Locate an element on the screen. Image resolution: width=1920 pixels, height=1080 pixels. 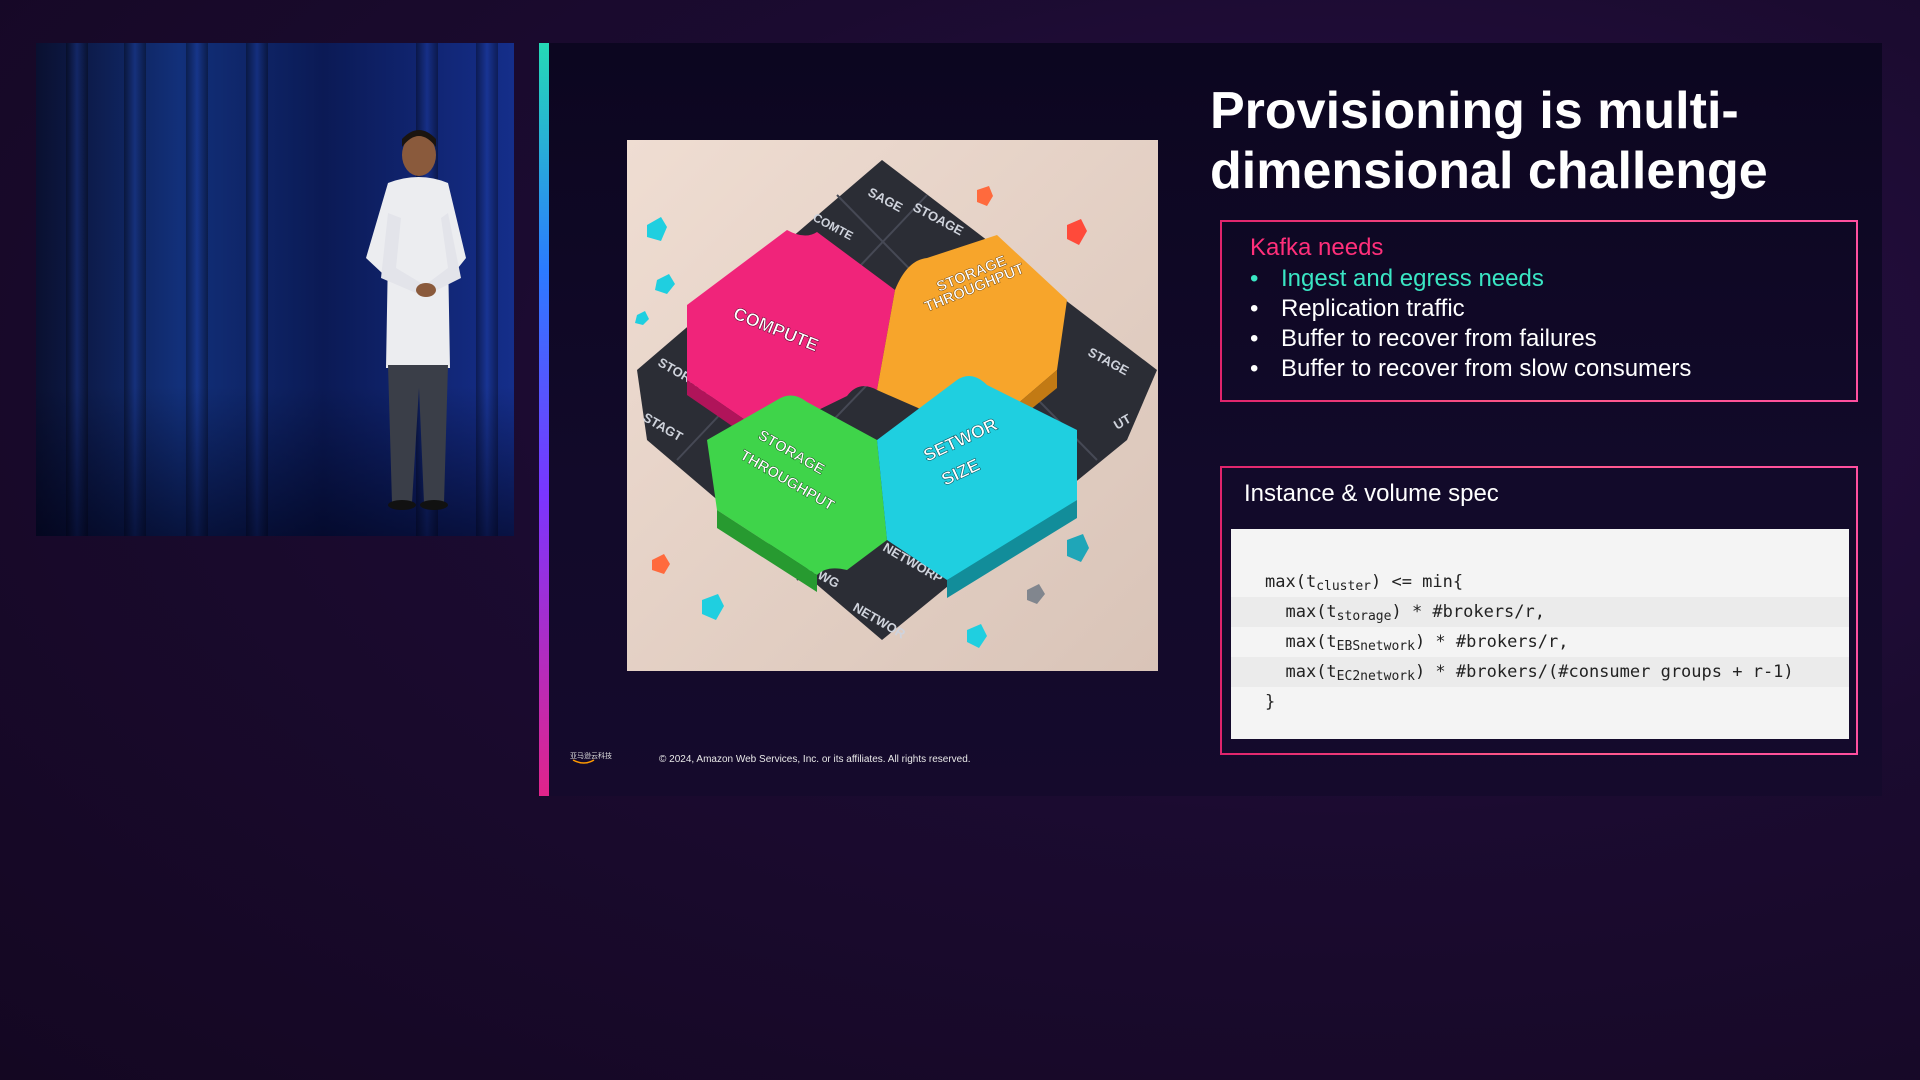
code-text: ) <= min{ is located at coordinates (1417, 582).